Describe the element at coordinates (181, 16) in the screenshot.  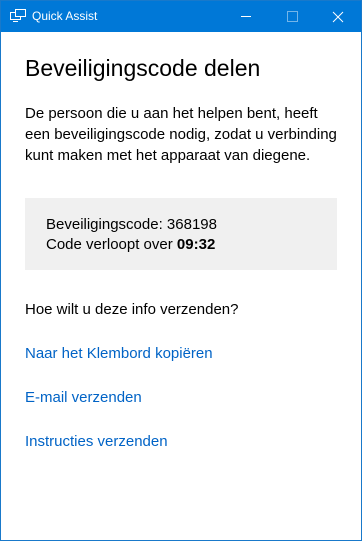
I see `title-bar: Quick Assist` at that location.